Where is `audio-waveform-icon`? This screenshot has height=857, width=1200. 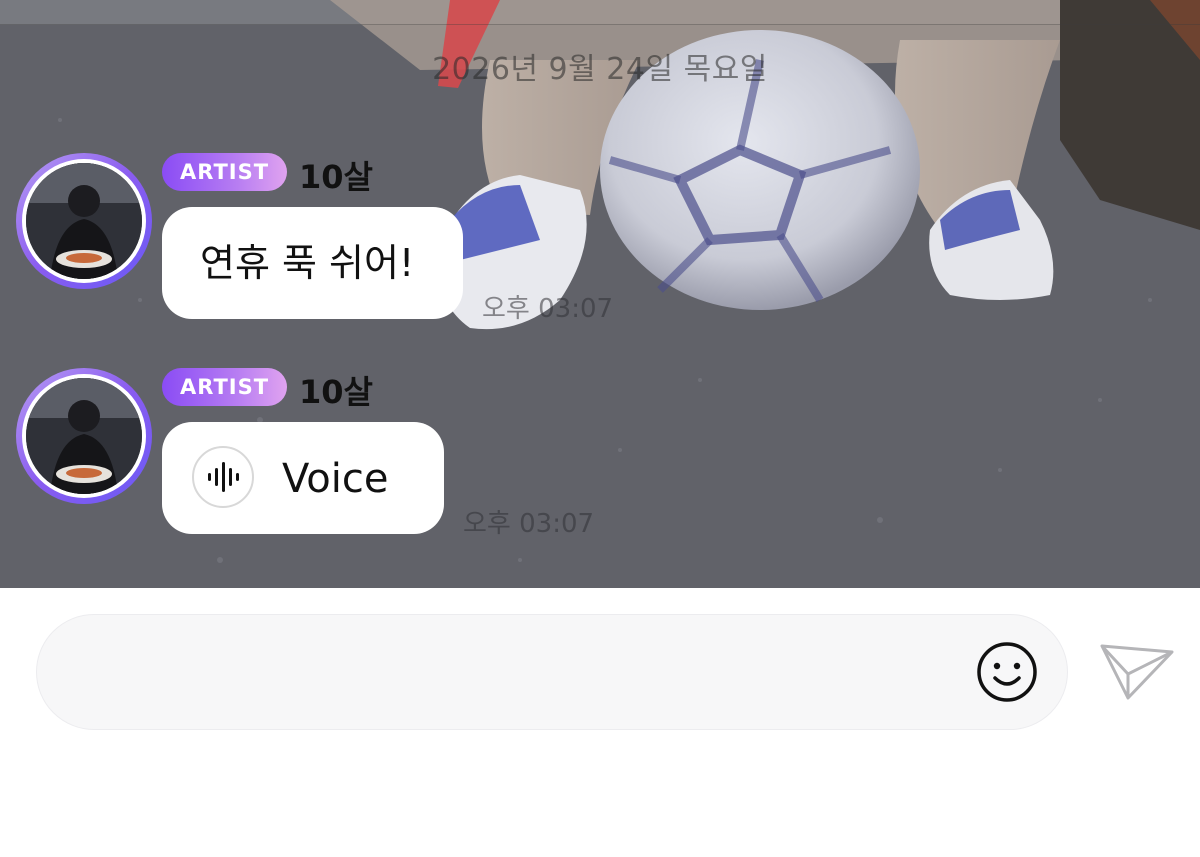
audio-waveform-icon is located at coordinates (223, 477).